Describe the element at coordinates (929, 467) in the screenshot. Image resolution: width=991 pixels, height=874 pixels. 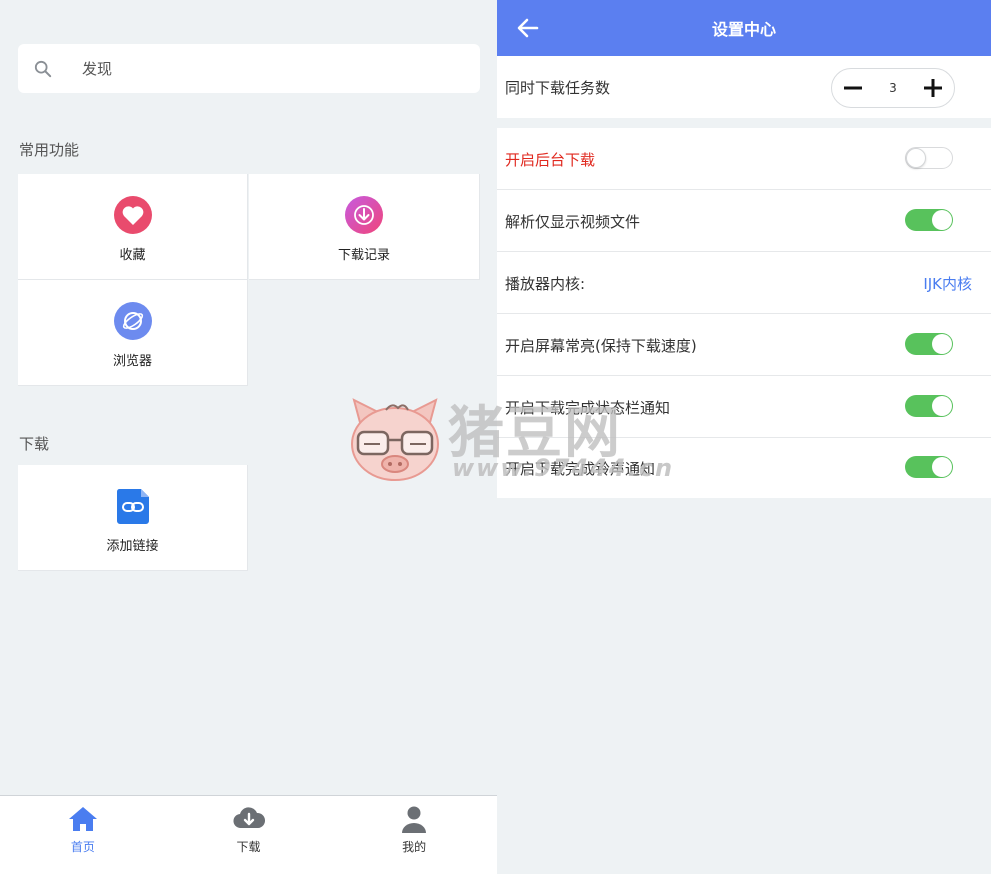
I see `ringtone-notify-toggle` at that location.